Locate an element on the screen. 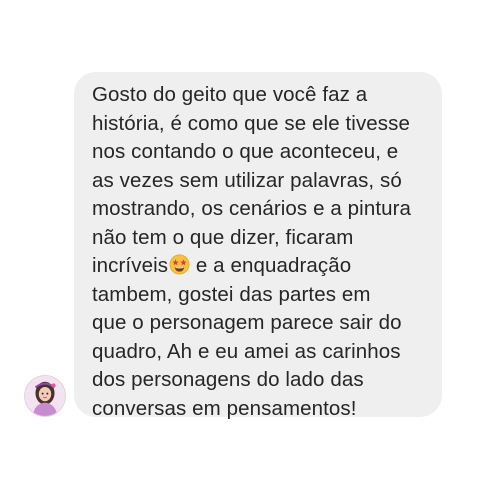  message-line-7-start: incríveis is located at coordinates (130, 265).